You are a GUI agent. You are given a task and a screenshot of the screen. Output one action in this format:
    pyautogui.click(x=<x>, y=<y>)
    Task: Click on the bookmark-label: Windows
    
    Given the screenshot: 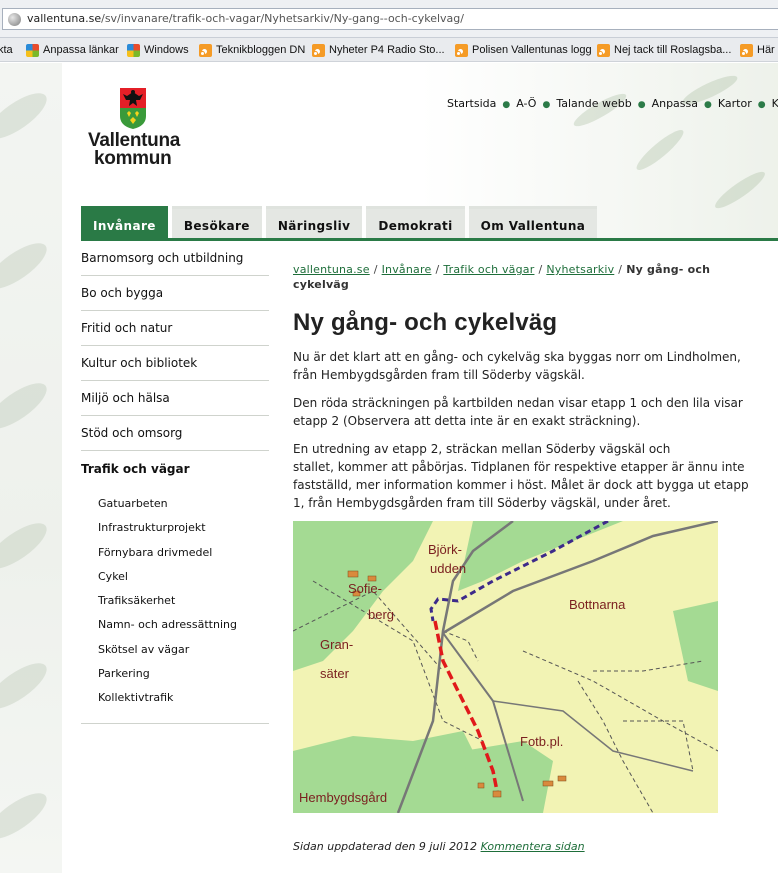 What is the action you would take?
    pyautogui.click(x=166, y=50)
    